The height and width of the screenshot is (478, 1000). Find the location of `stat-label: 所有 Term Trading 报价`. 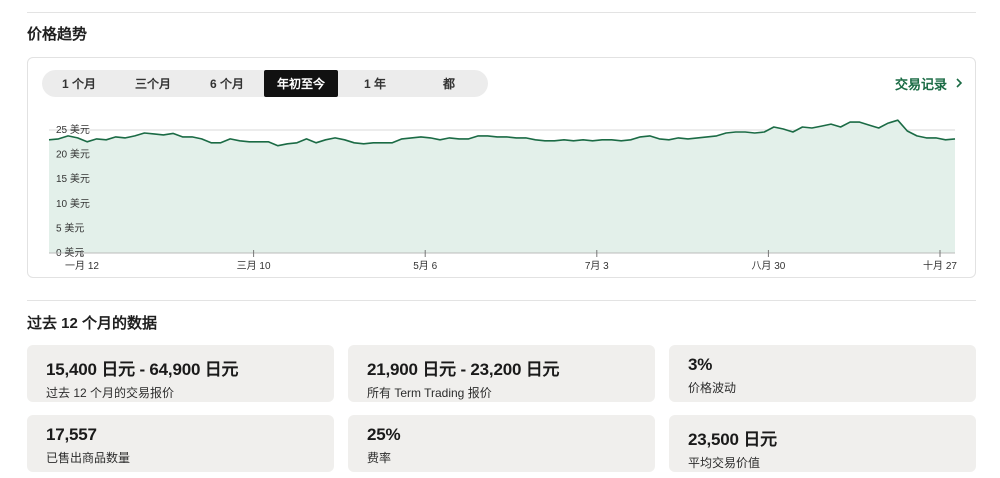

stat-label: 所有 Term Trading 报价 is located at coordinates (429, 393).